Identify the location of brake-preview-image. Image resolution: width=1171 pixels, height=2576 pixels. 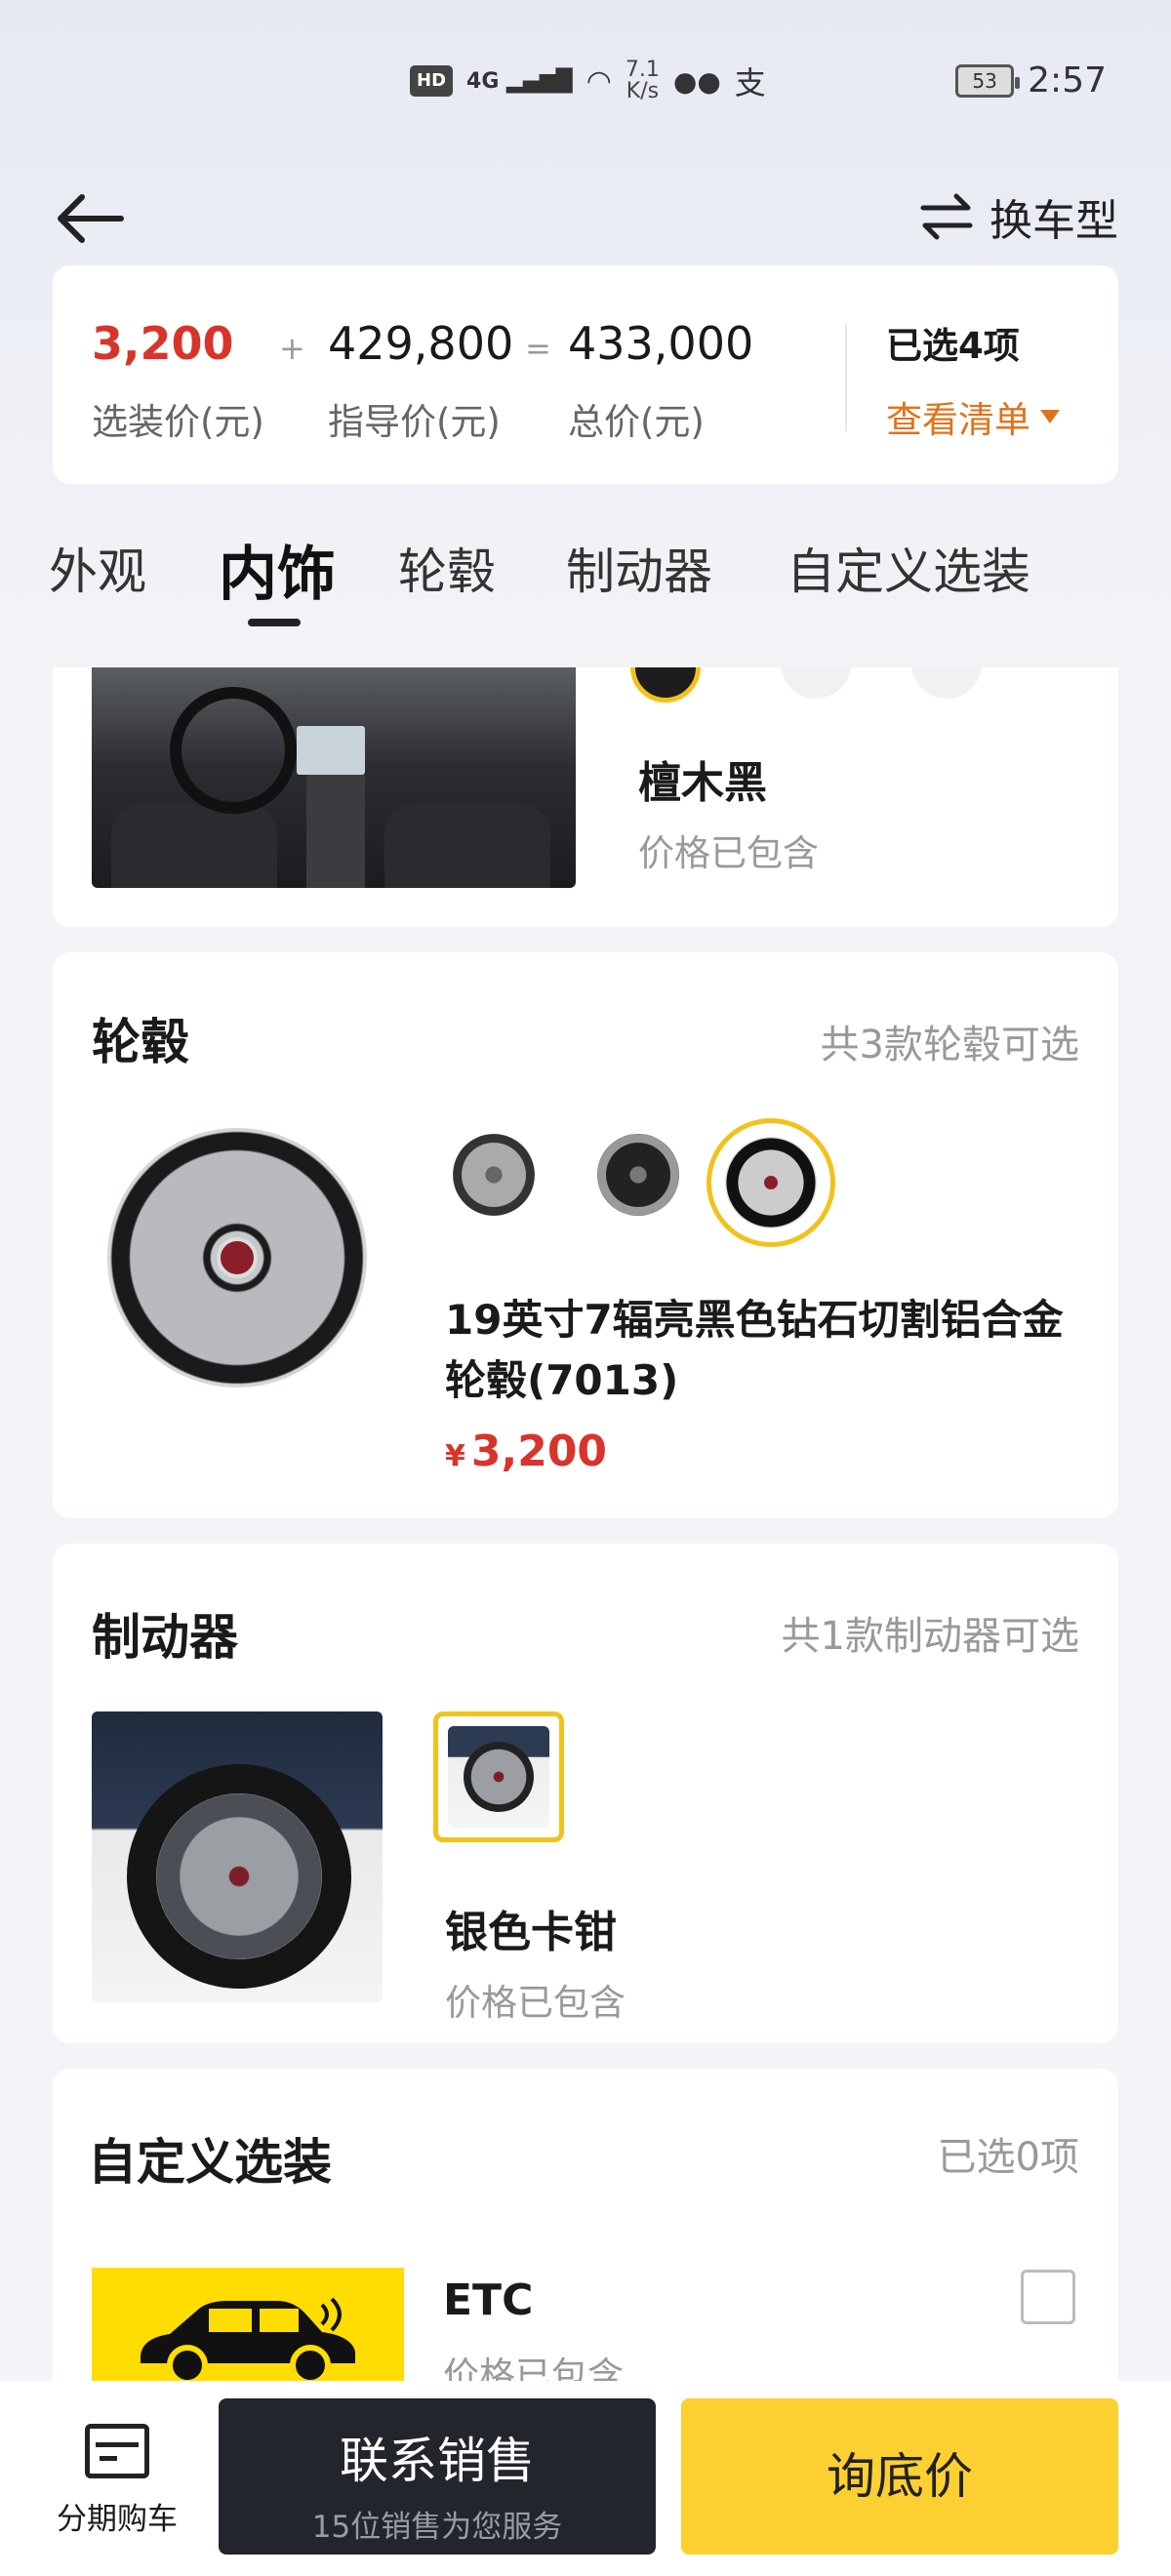
(237, 1856).